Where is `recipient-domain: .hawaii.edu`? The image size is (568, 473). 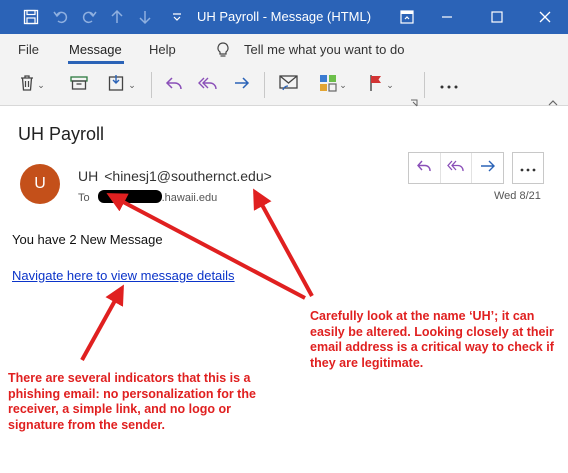 recipient-domain: .hawaii.edu is located at coordinates (189, 198).